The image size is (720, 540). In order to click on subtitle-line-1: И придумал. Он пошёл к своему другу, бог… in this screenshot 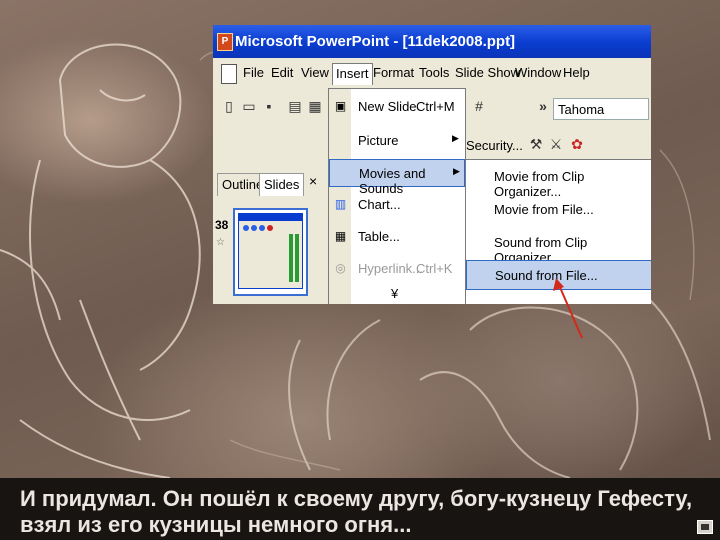, I will do `click(356, 498)`.